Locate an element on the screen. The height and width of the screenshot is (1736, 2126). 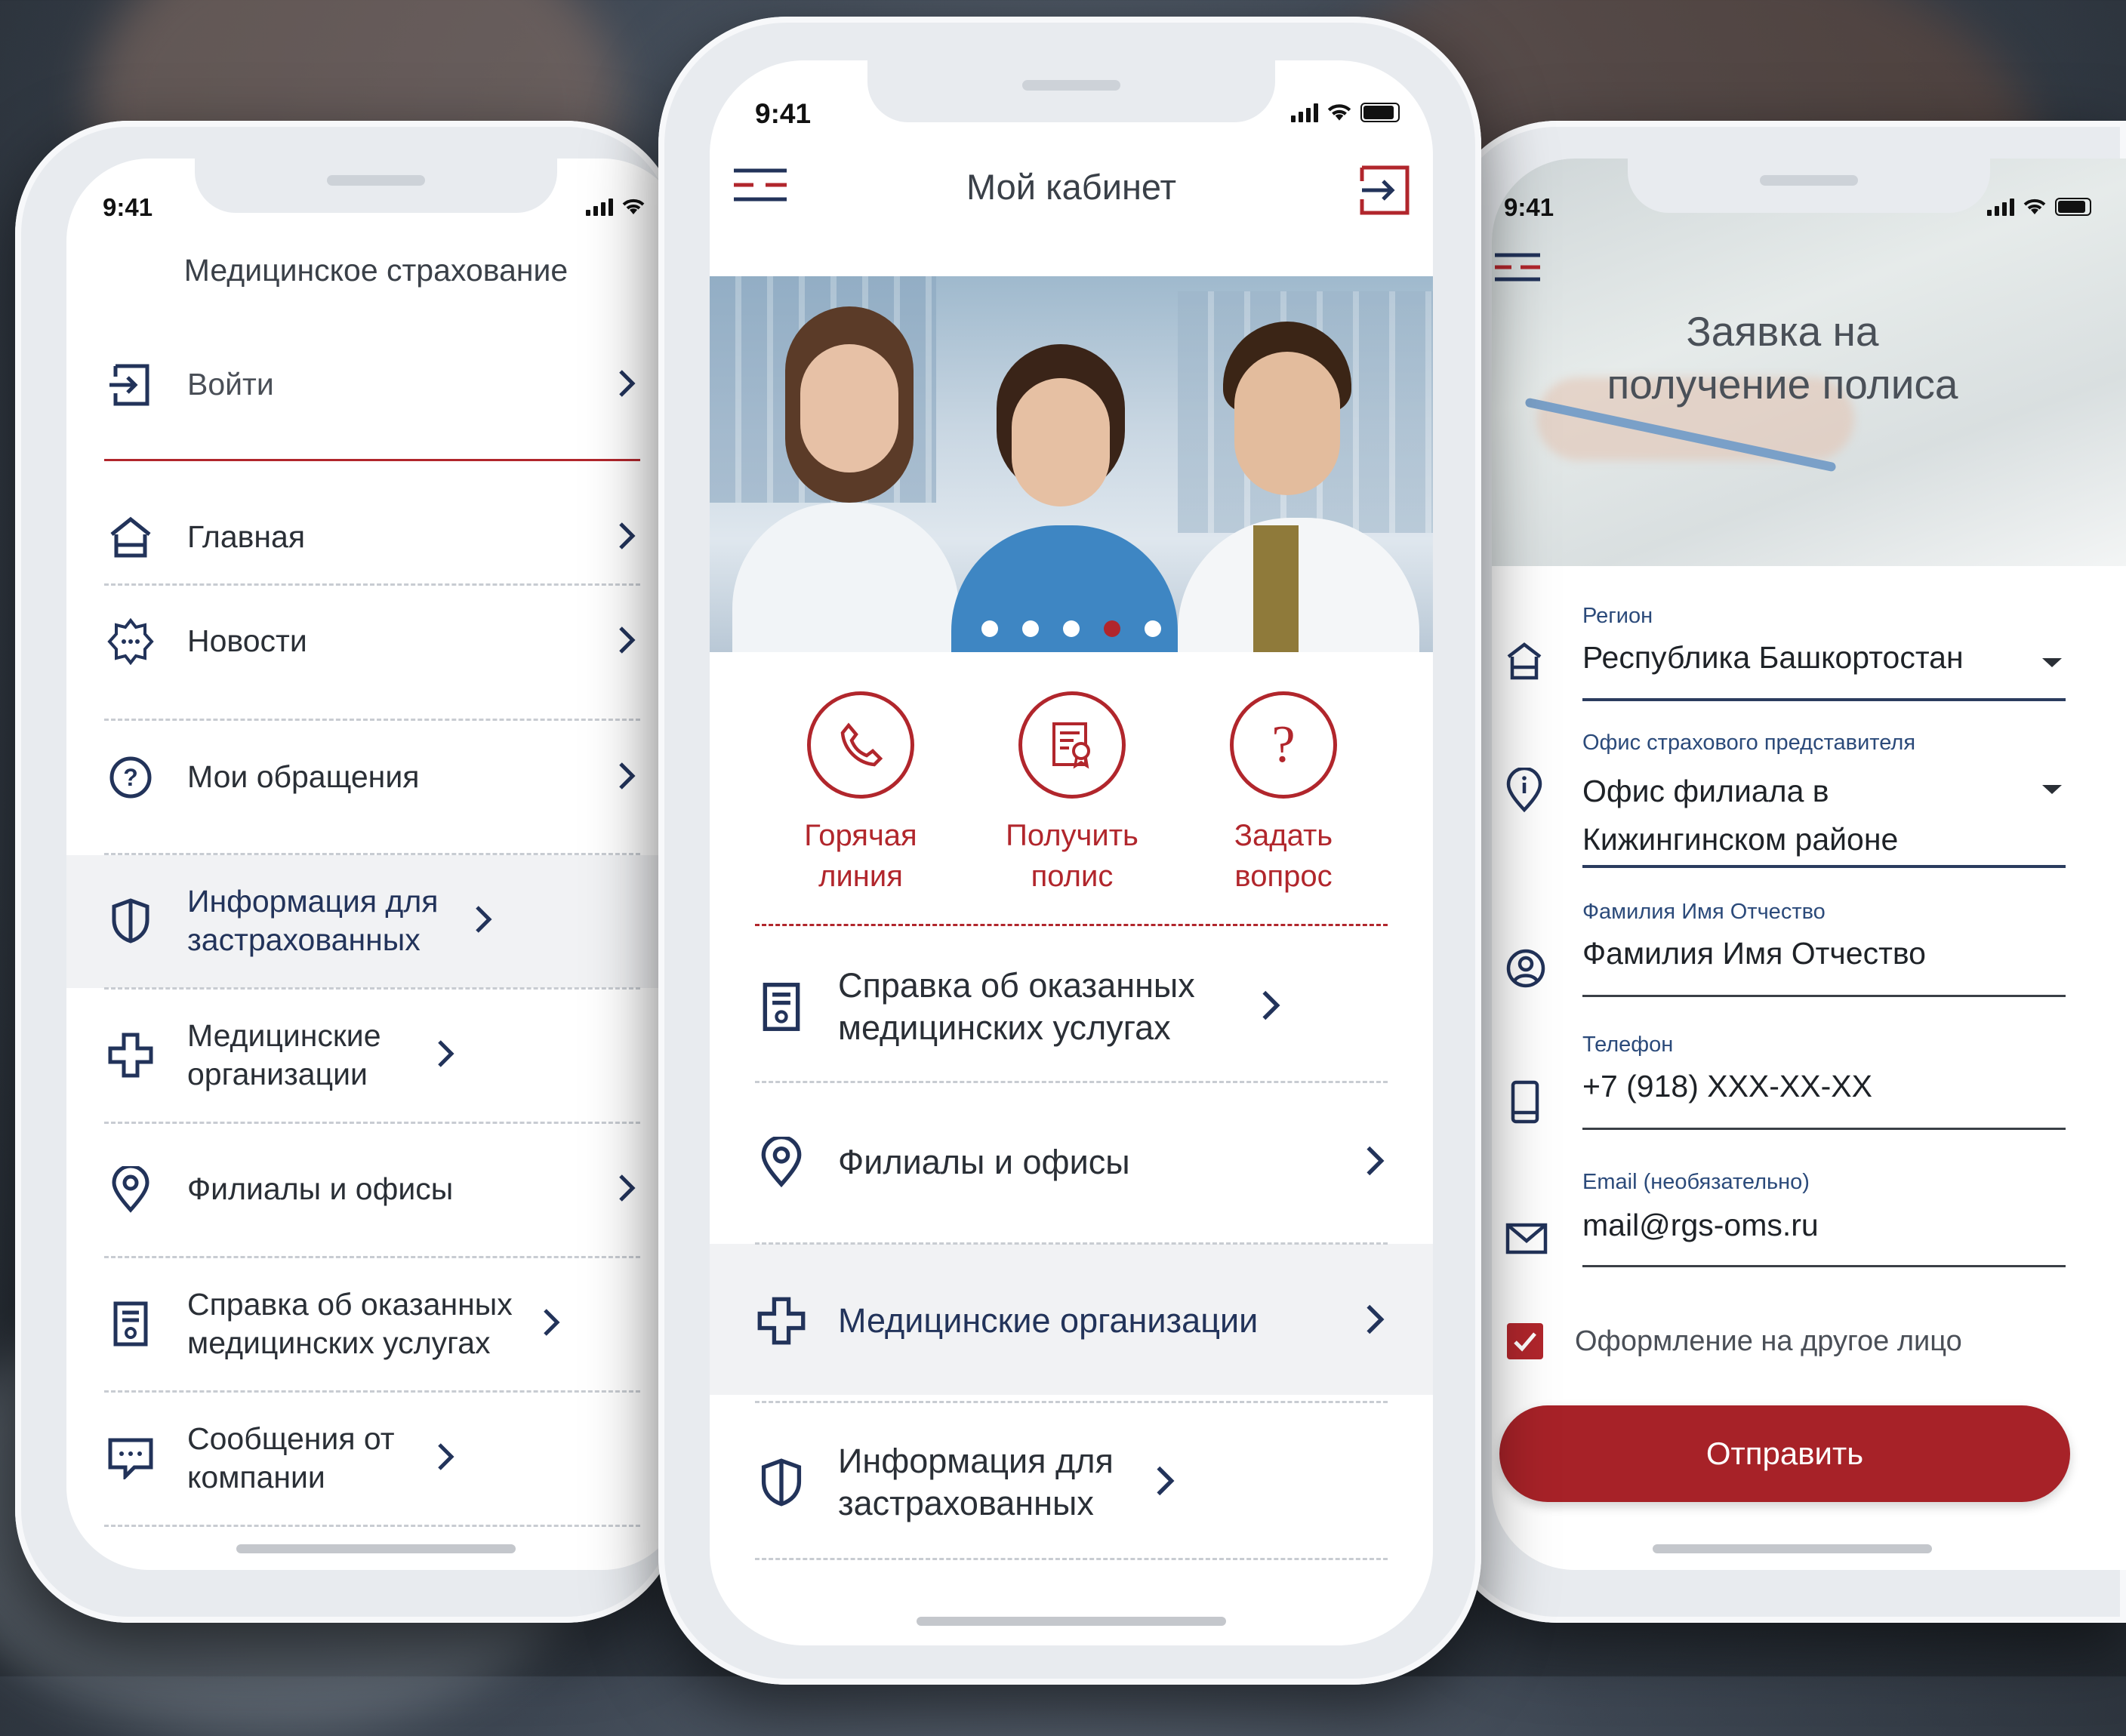
hamburger-menu-icon is located at coordinates (1518, 268).